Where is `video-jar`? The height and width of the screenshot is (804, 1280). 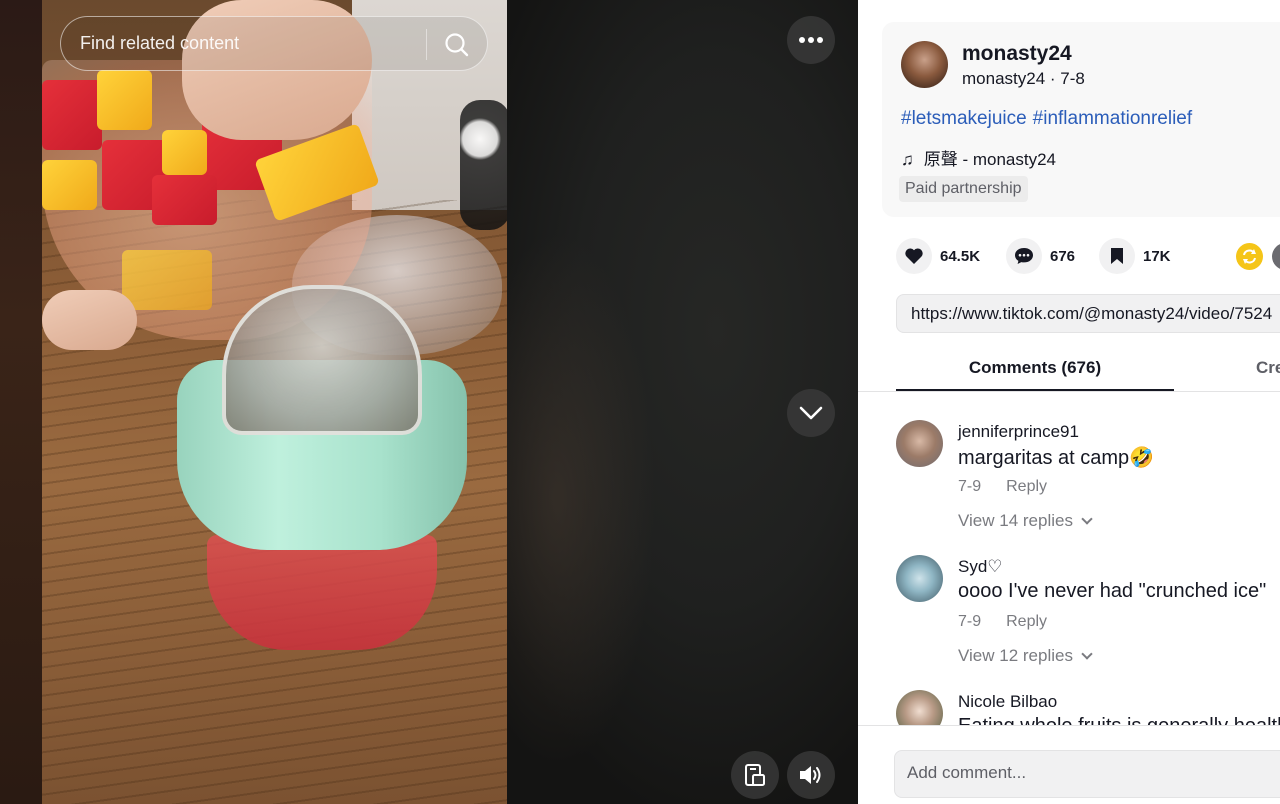
video-jar is located at coordinates (322, 472).